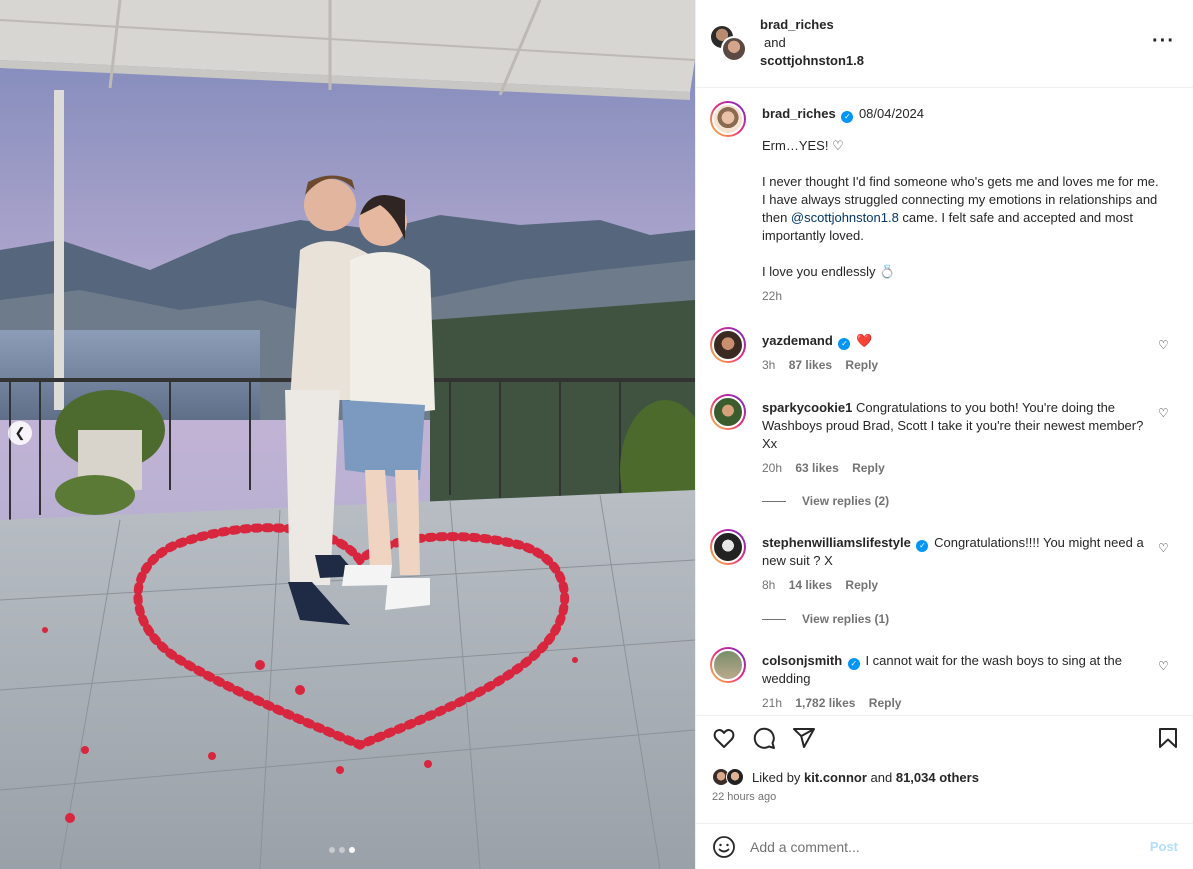  What do you see at coordinates (352, 850) in the screenshot?
I see `carousel-dot-active` at bounding box center [352, 850].